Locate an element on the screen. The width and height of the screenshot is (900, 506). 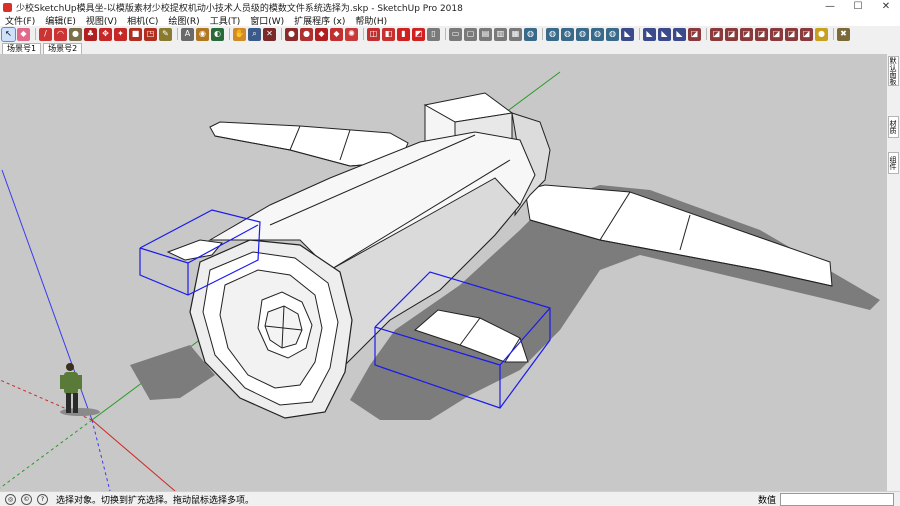
menu-extensions: 扩展程序 (x) is located at coordinates (319, 20).